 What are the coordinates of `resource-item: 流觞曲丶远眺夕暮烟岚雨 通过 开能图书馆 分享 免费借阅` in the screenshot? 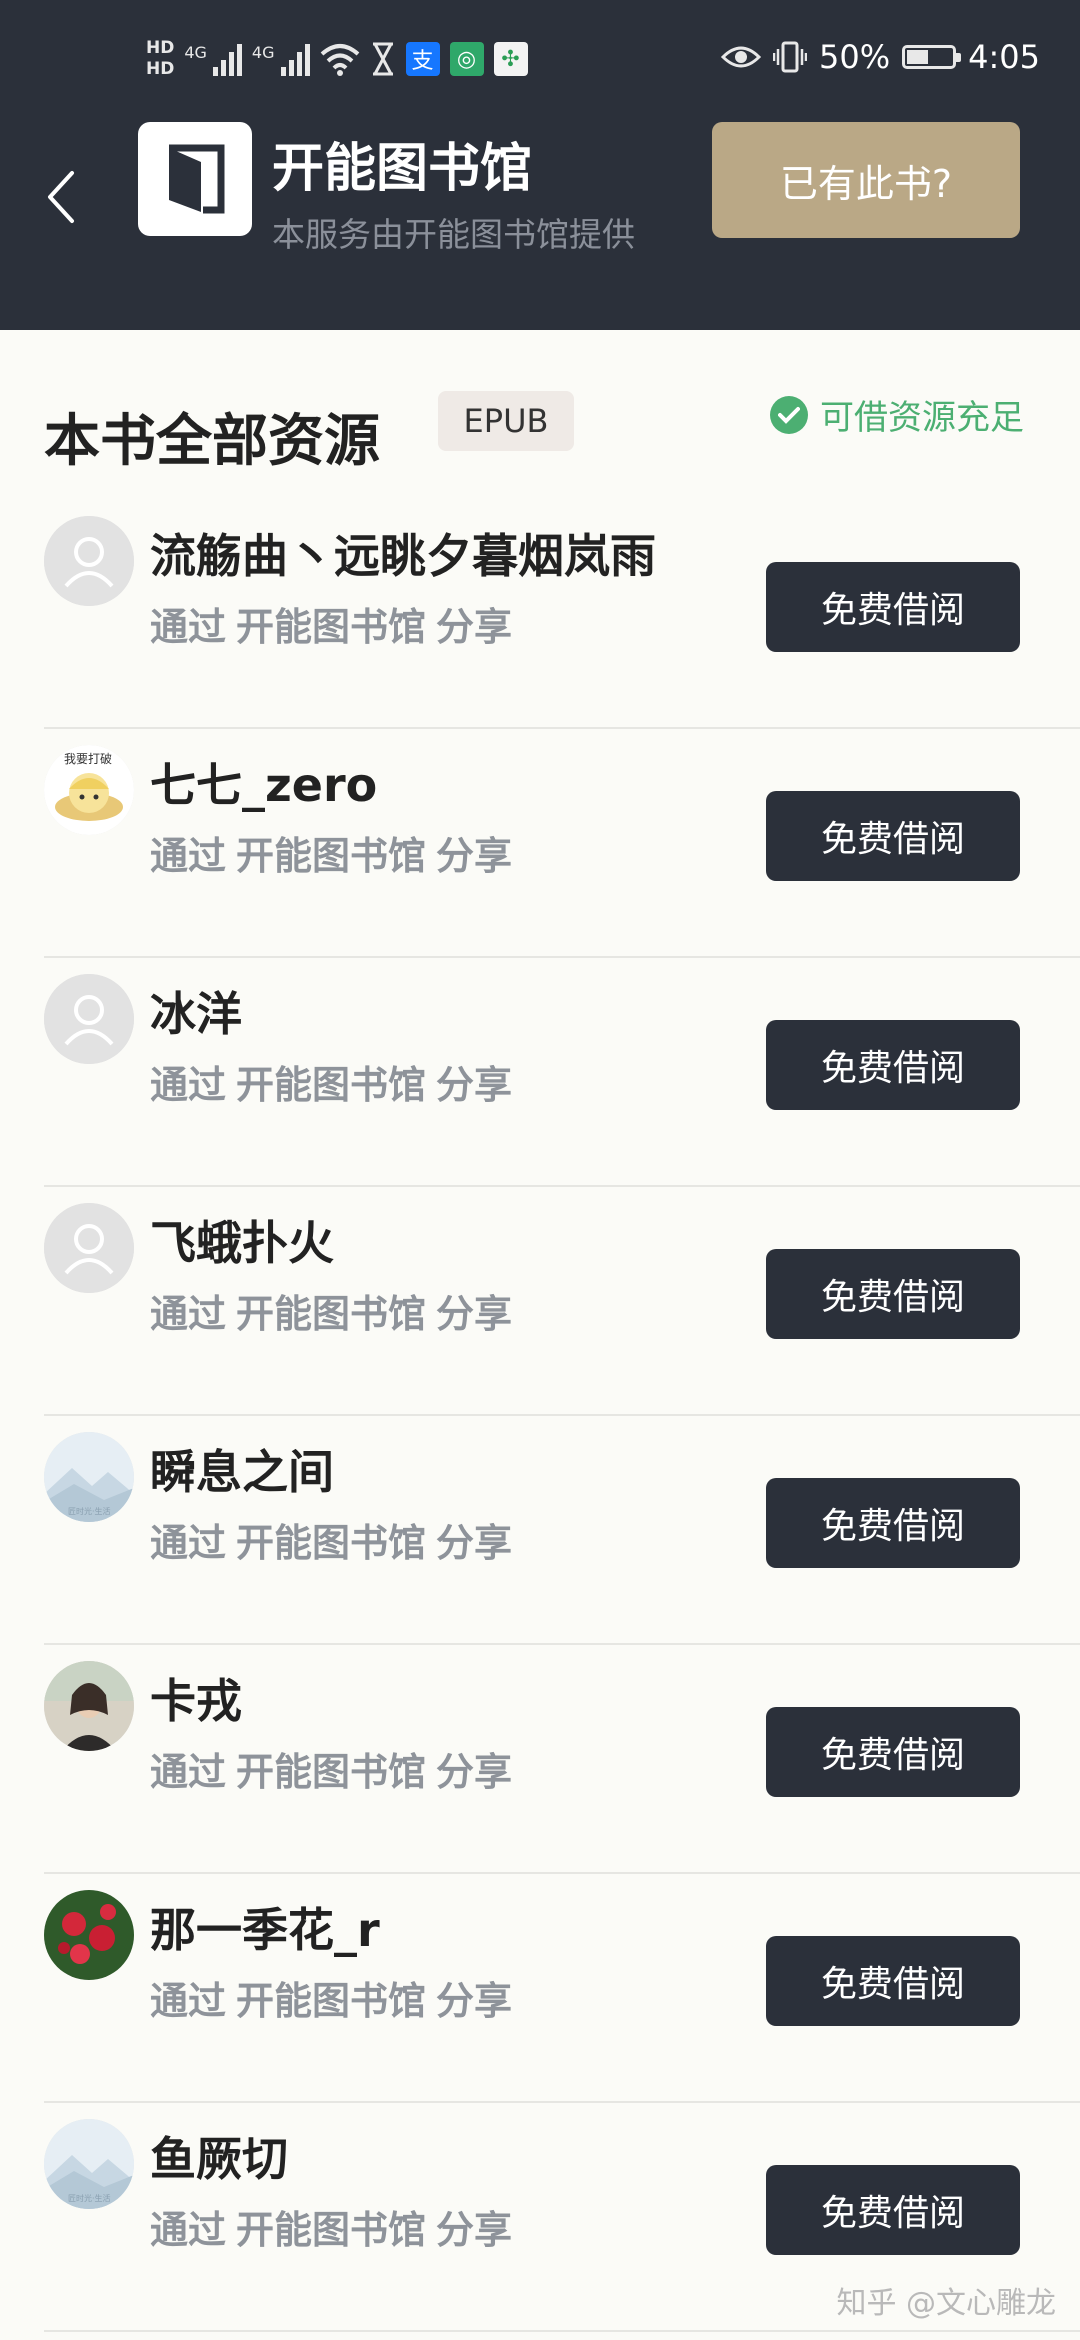 It's located at (540, 614).